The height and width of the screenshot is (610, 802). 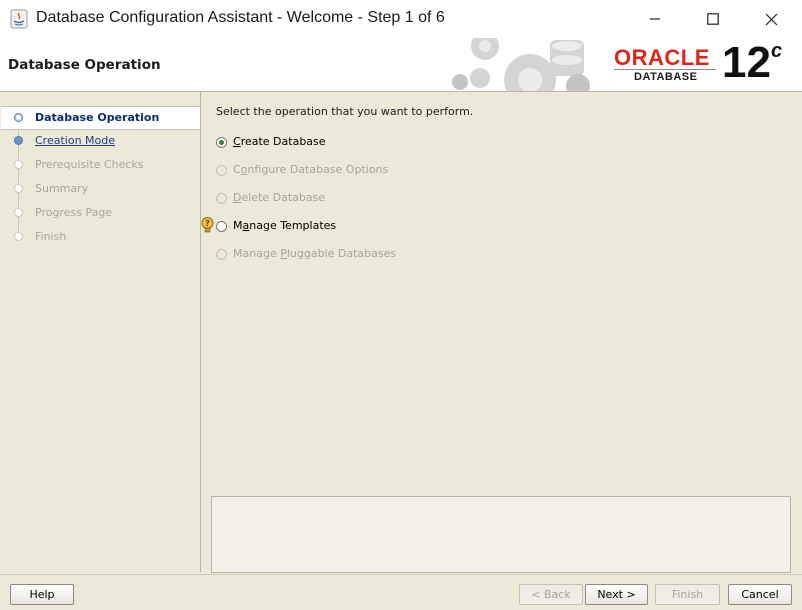 I want to click on minimize-button, so click(x=655, y=19).